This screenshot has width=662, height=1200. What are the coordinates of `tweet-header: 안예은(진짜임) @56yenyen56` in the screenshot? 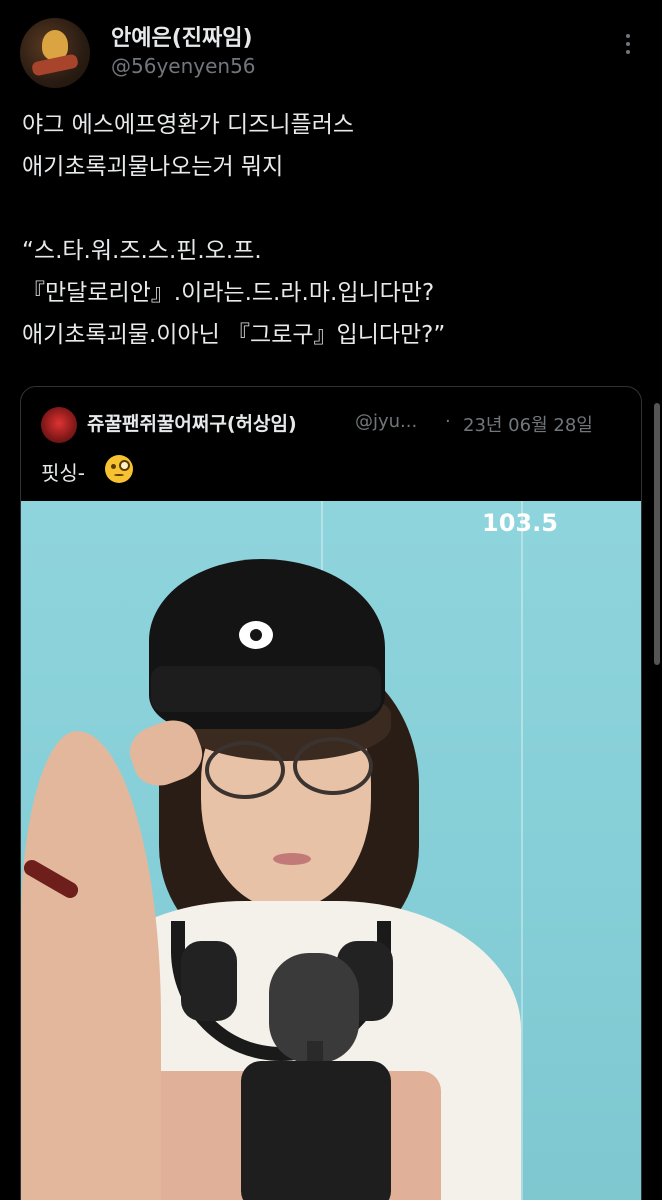 It's located at (331, 45).